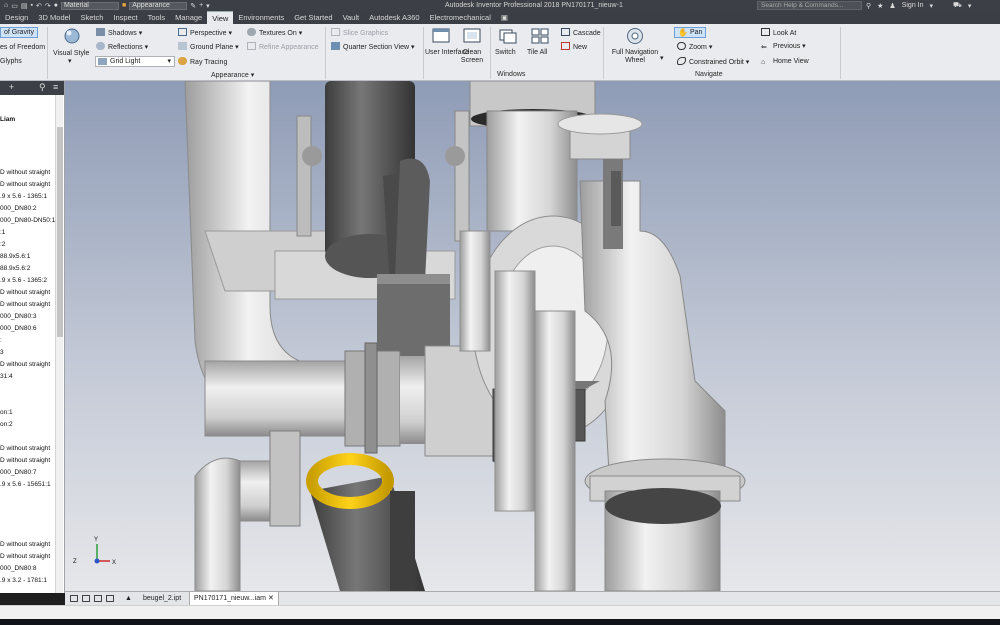 The width and height of the screenshot is (1000, 625). I want to click on open-icon: ▤, so click(24, 6).